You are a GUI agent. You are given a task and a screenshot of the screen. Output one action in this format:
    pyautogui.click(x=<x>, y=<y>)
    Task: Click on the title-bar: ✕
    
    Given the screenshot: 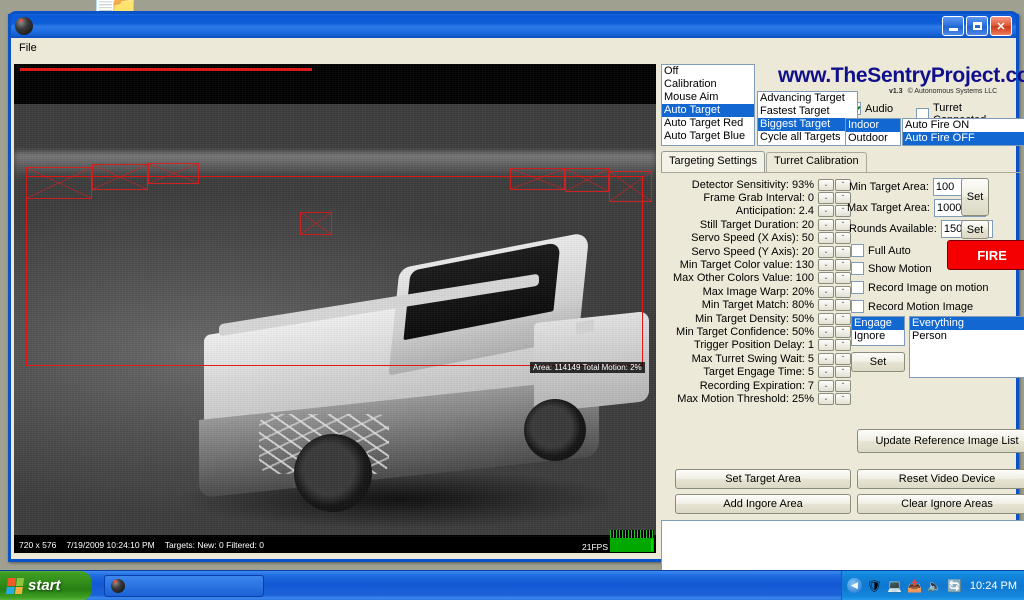 What is the action you would take?
    pyautogui.click(x=513, y=24)
    